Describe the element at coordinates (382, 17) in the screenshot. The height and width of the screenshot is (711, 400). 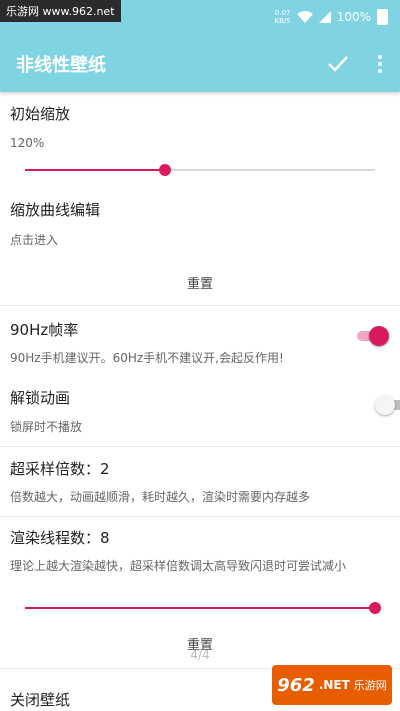
I see `battery-icon` at that location.